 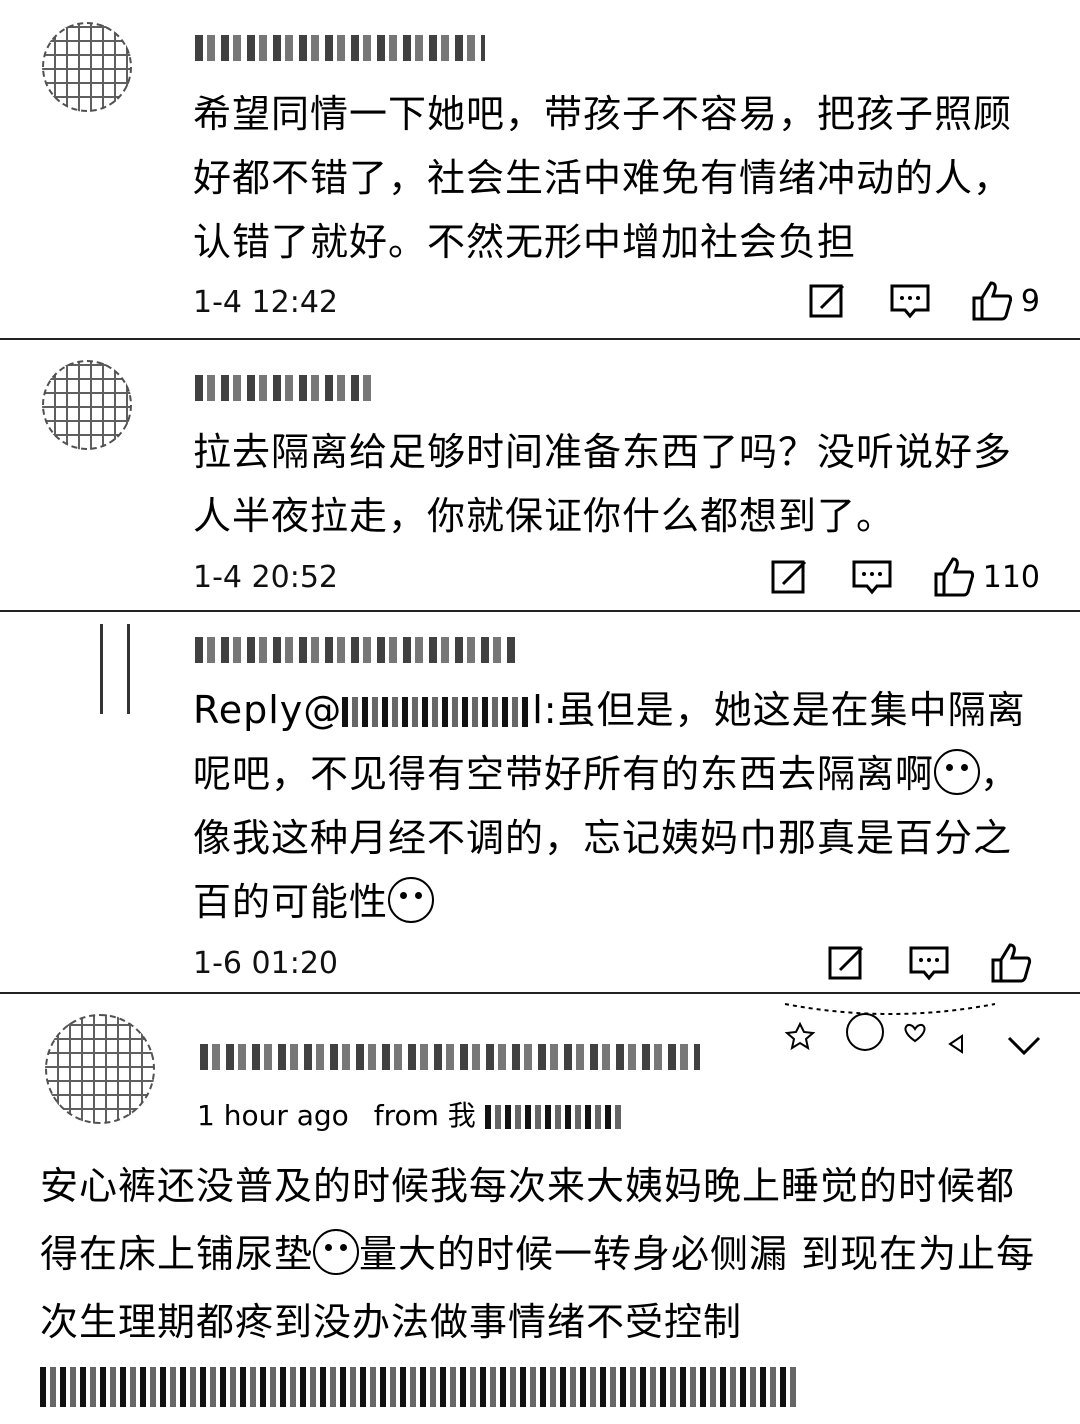 I want to click on sweat-emoji-icon, so click(x=336, y=1252).